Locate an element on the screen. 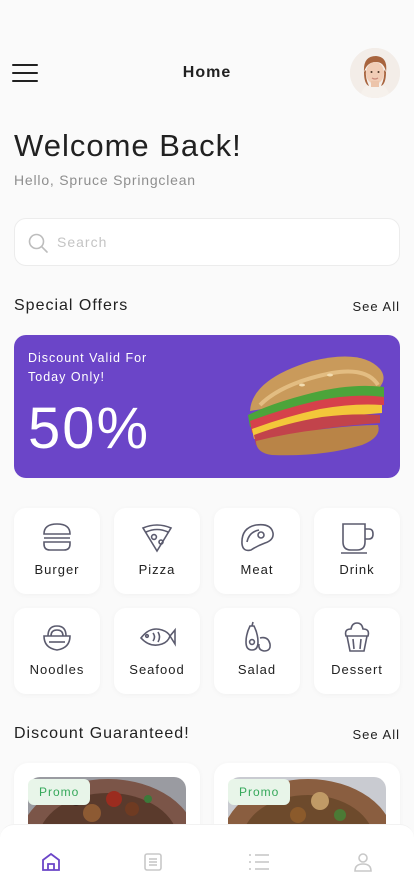  category-label: Drink is located at coordinates (357, 569).